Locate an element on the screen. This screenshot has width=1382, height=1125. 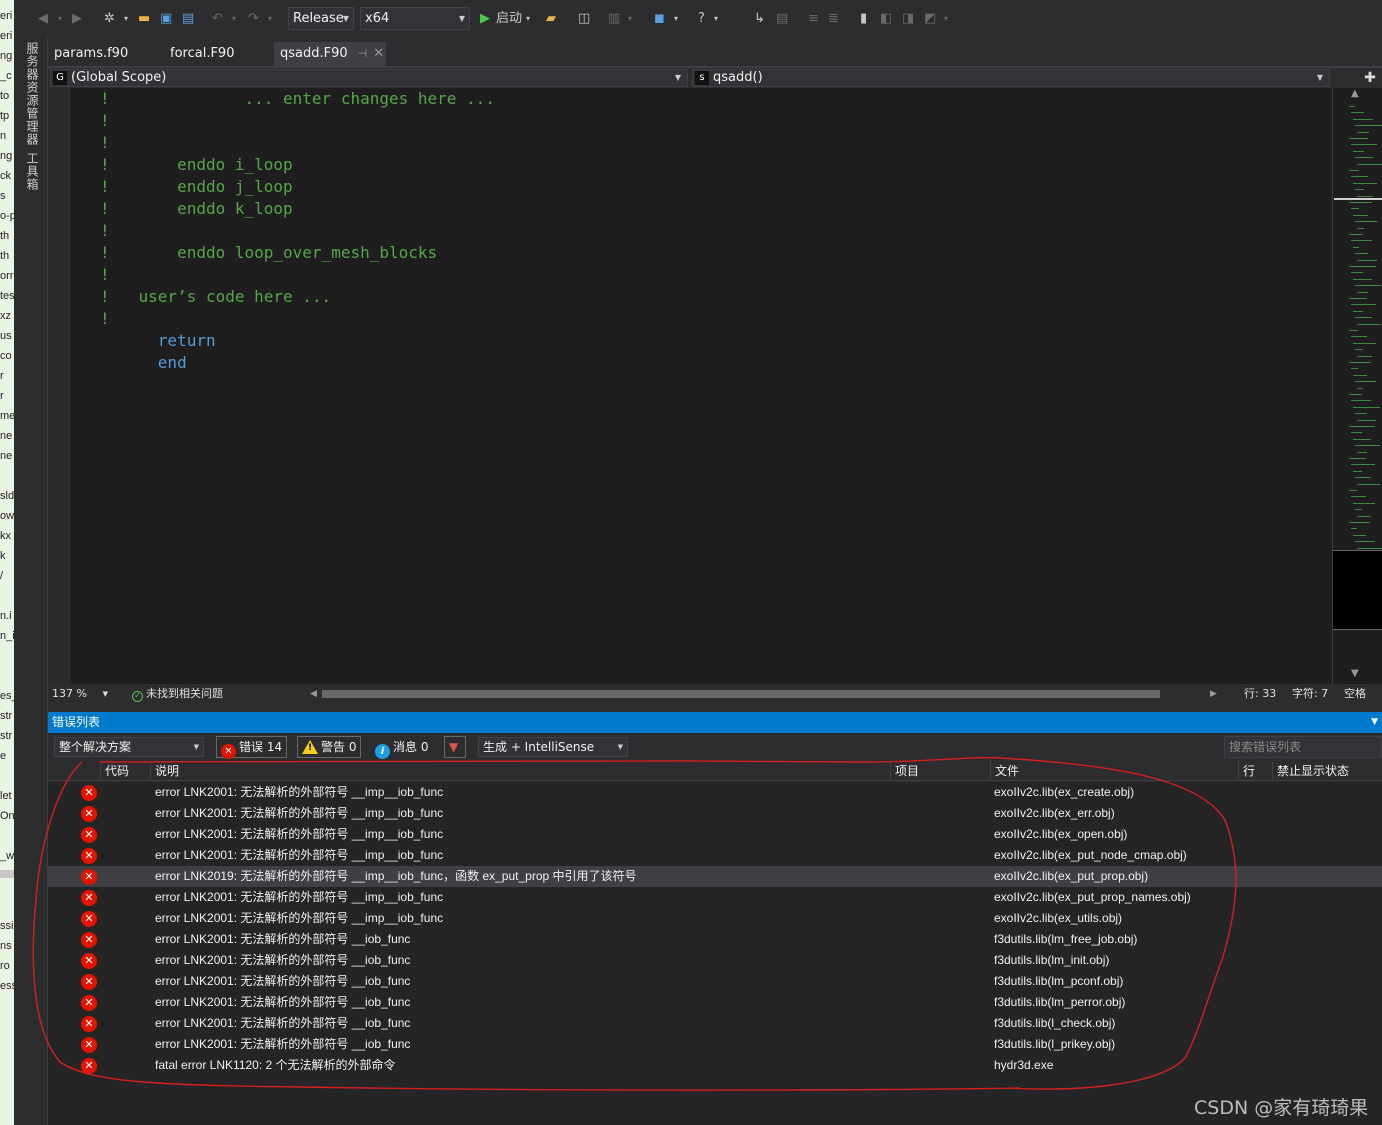
find-in-files-icon: ▰ is located at coordinates (551, 19).